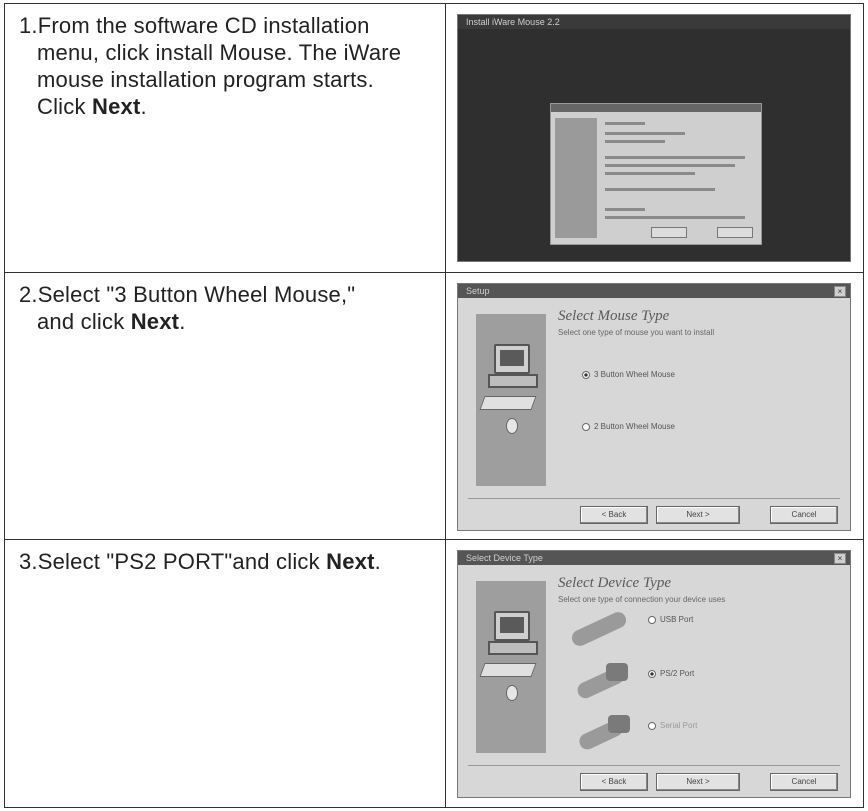 Image resolution: width=868 pixels, height=811 pixels. I want to click on step-1-line-4: Click Next., so click(224, 106).